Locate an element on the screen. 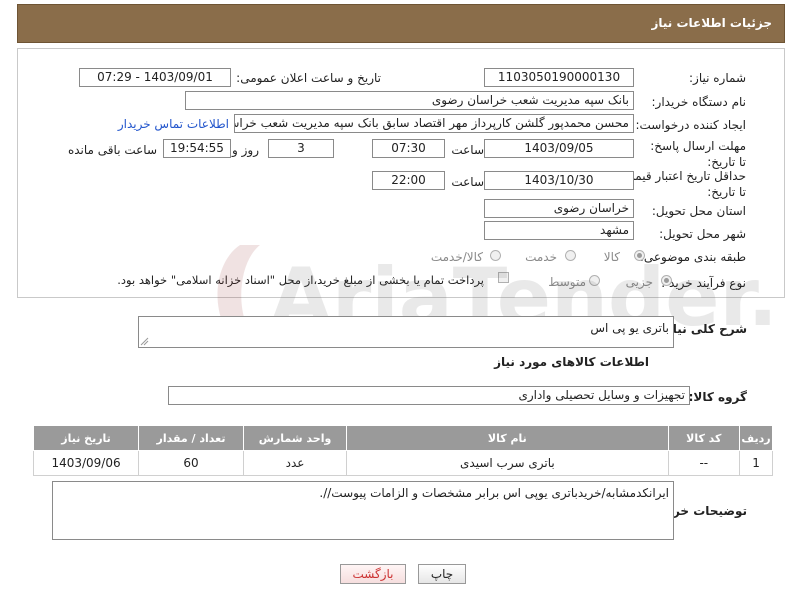 The height and width of the screenshot is (598, 789). category-radio-goods-service is located at coordinates (495, 255).